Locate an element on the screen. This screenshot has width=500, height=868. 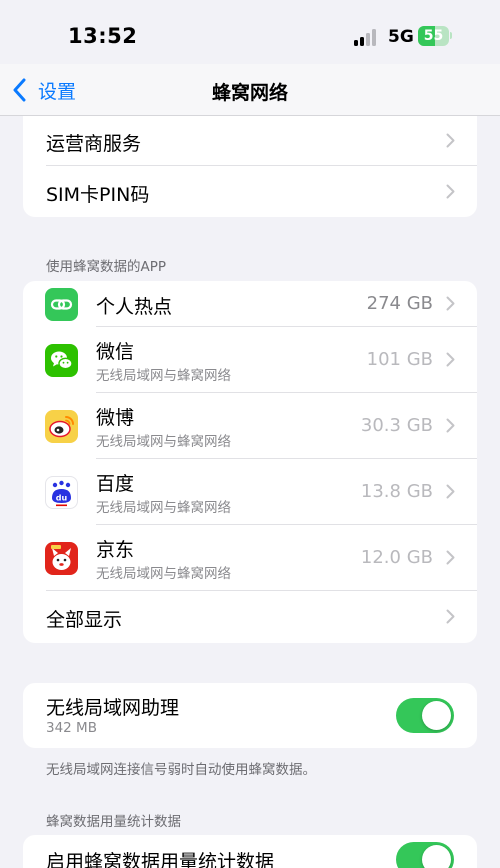
app-row-weibo: 微博 无线局域网与蜂窝网络 30.3 GB is located at coordinates (250, 426).